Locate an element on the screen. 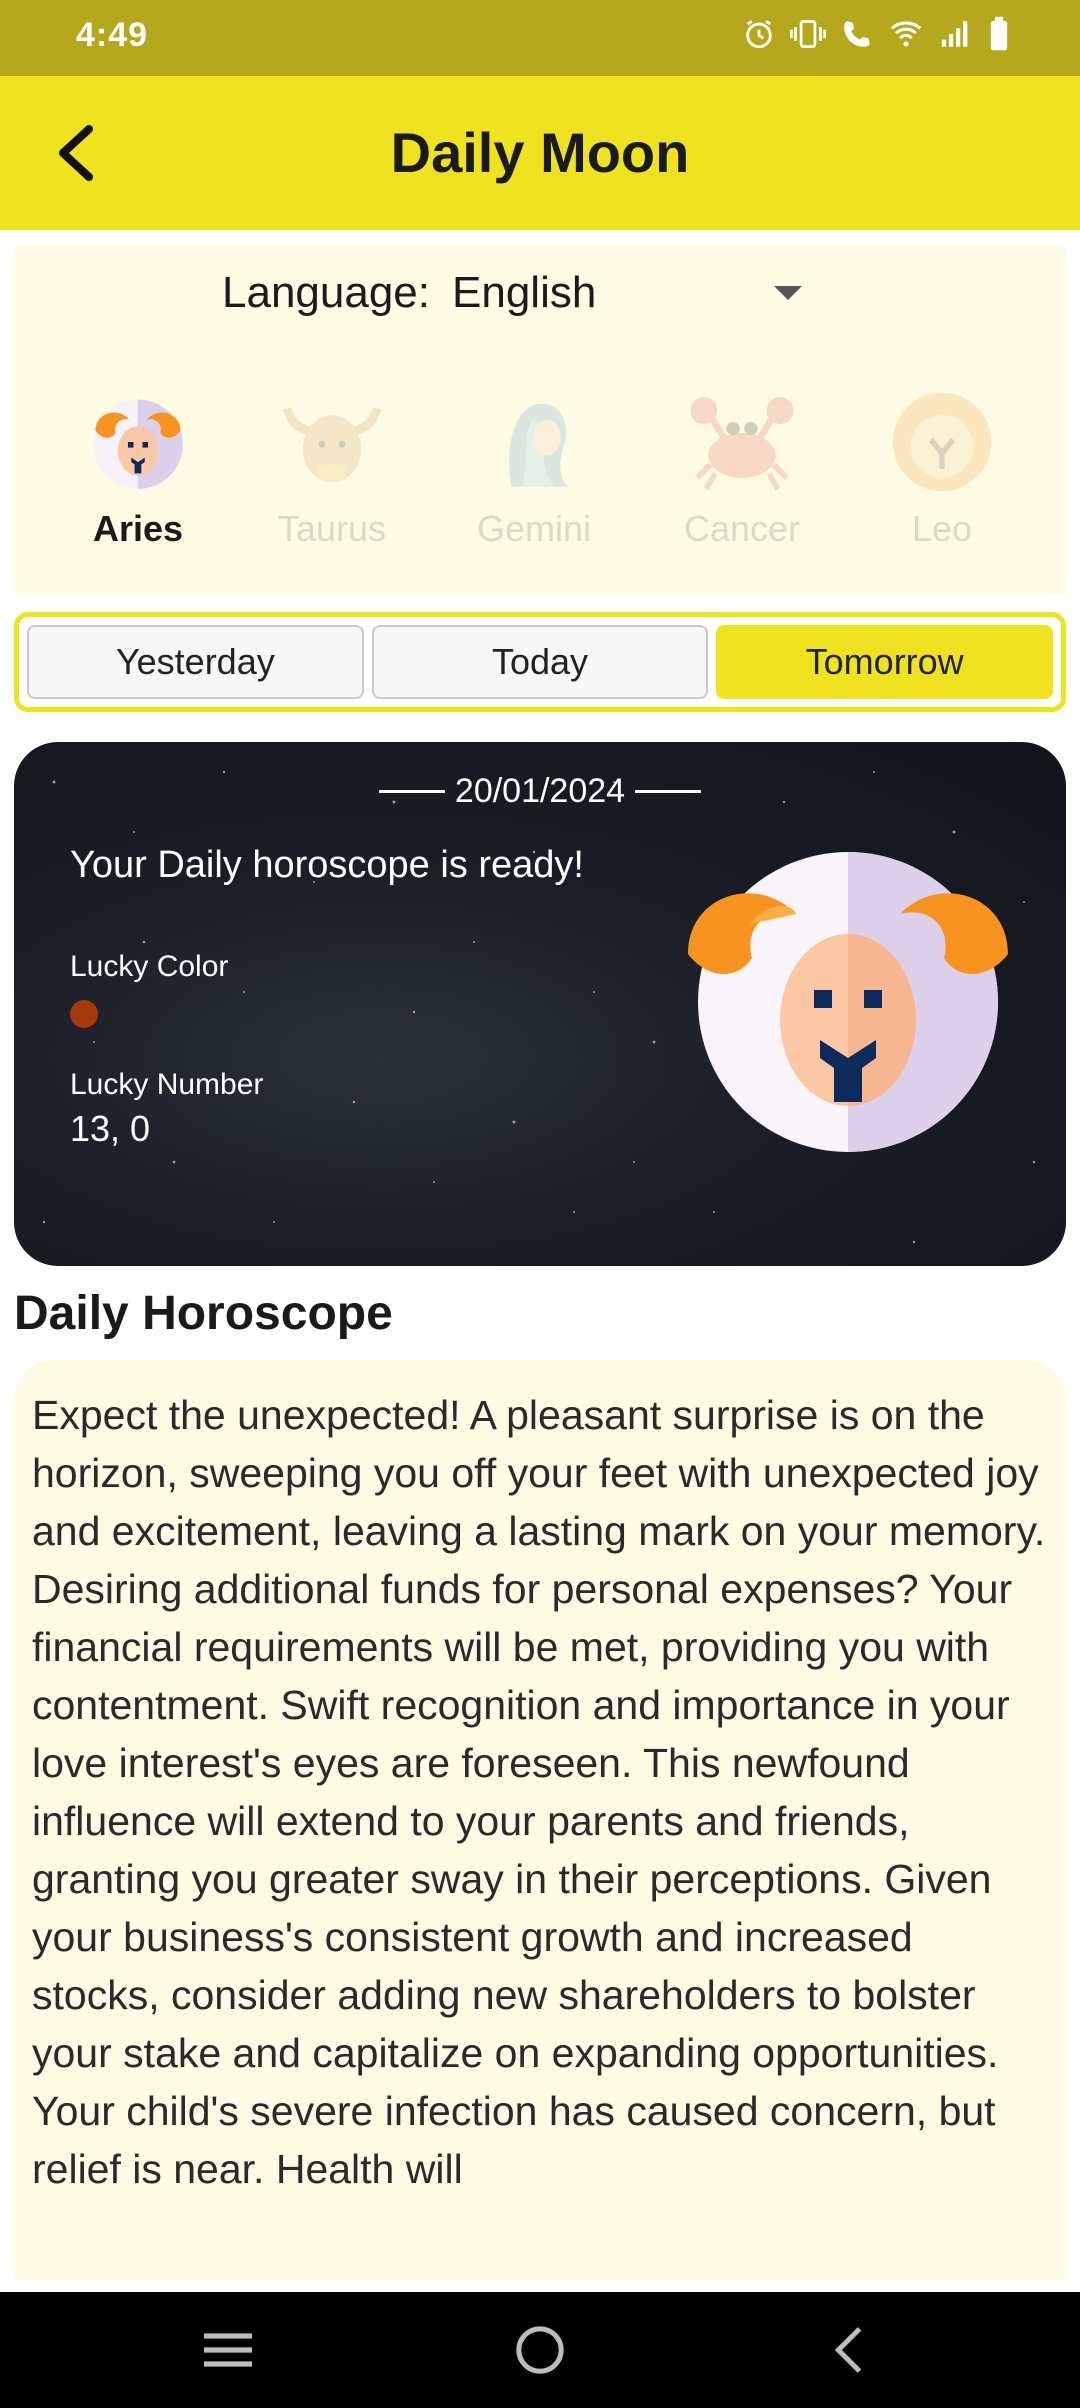 The width and height of the screenshot is (1080, 2408). card-date: 20/01/2024 is located at coordinates (540, 791).